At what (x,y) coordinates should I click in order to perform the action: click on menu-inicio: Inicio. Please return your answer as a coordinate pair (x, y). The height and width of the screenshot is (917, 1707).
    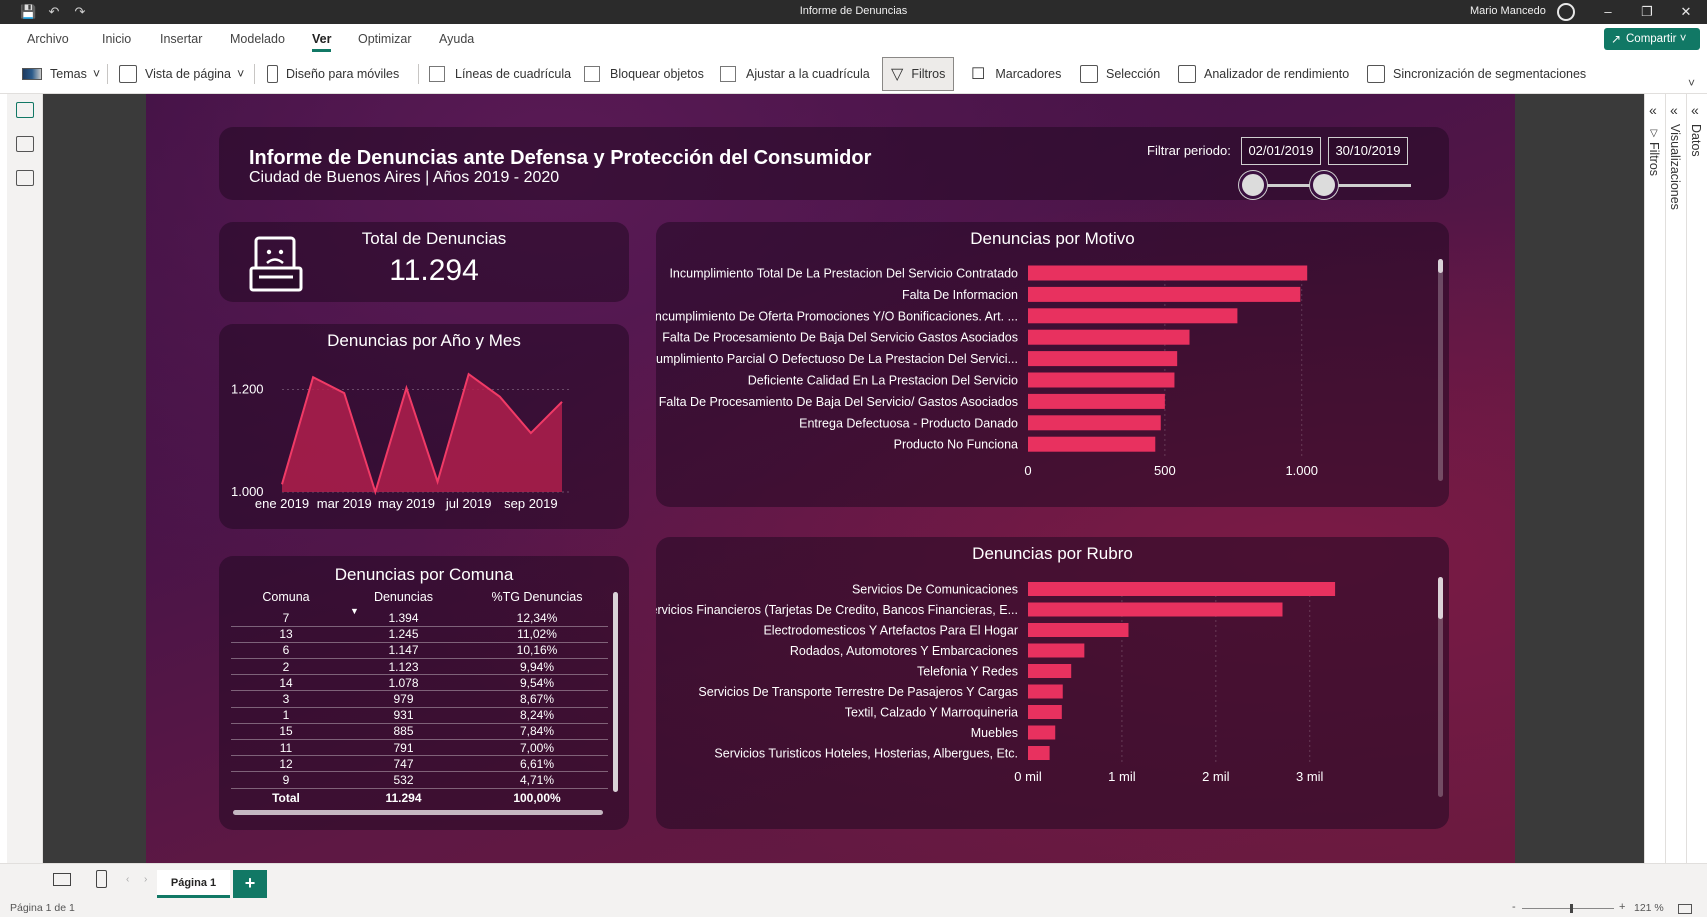
    Looking at the image, I should click on (116, 39).